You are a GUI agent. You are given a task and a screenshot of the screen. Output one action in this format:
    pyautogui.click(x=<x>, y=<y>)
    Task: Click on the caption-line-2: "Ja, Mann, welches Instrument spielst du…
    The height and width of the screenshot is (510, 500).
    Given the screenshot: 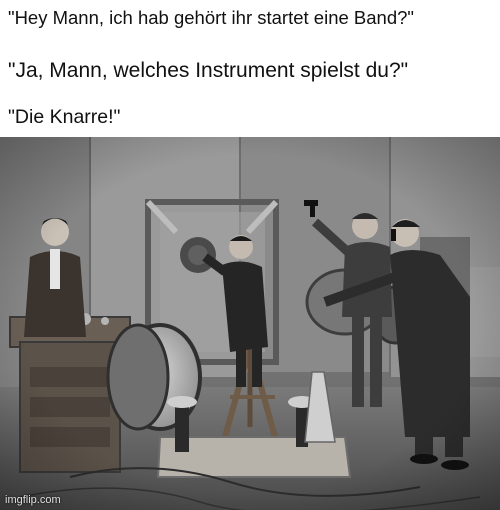 What is the action you would take?
    pyautogui.click(x=208, y=70)
    